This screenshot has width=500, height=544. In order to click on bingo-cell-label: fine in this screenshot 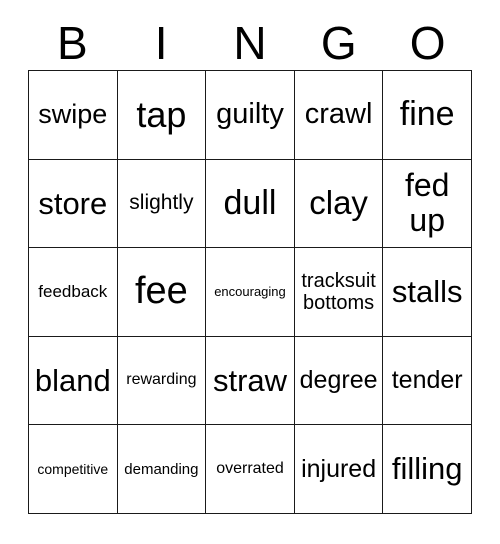, I will do `click(427, 114)`.